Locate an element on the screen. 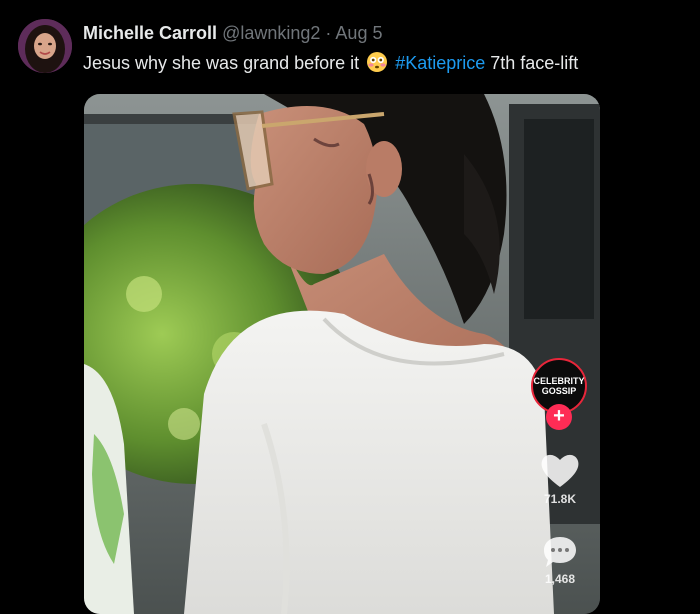 Image resolution: width=700 pixels, height=614 pixels. like-count: 71.8K is located at coordinates (560, 499).